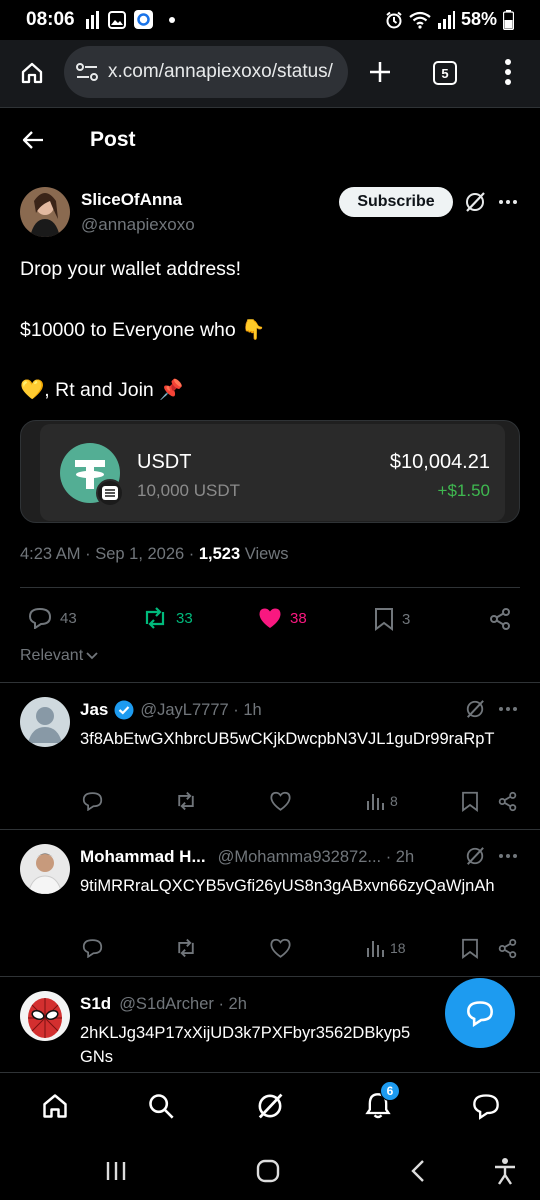  Describe the element at coordinates (270, 20) in the screenshot. I see `status-bar: 08:06 58%` at that location.